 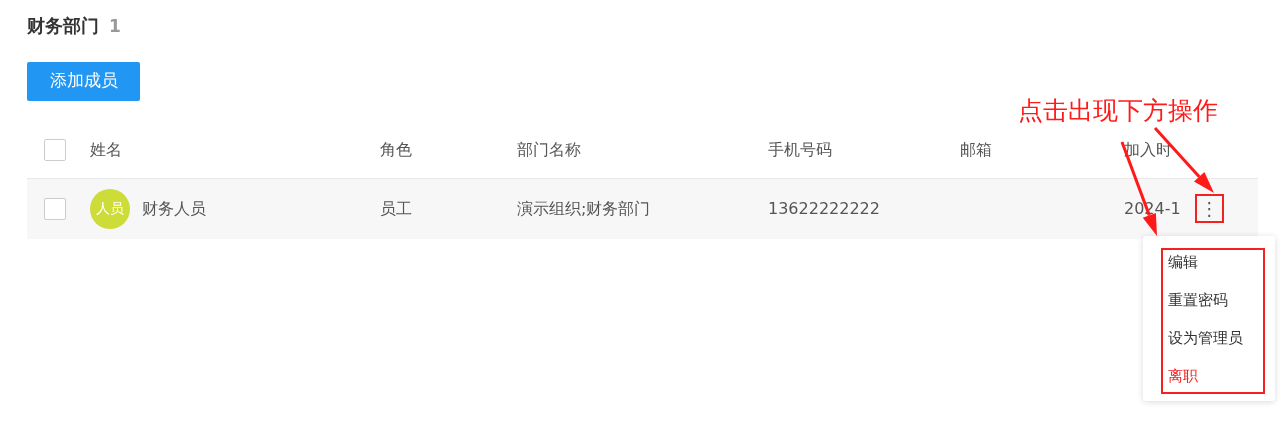 I want to click on menu-item: 设为管理员, so click(x=1205, y=338).